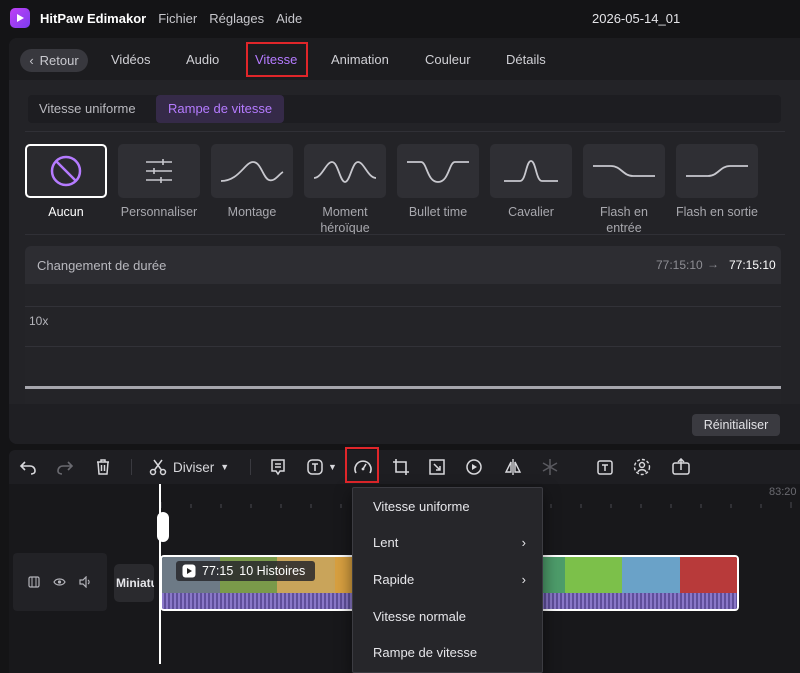  Describe the element at coordinates (131, 59) in the screenshot. I see `tab-videos: Vidéos` at that location.